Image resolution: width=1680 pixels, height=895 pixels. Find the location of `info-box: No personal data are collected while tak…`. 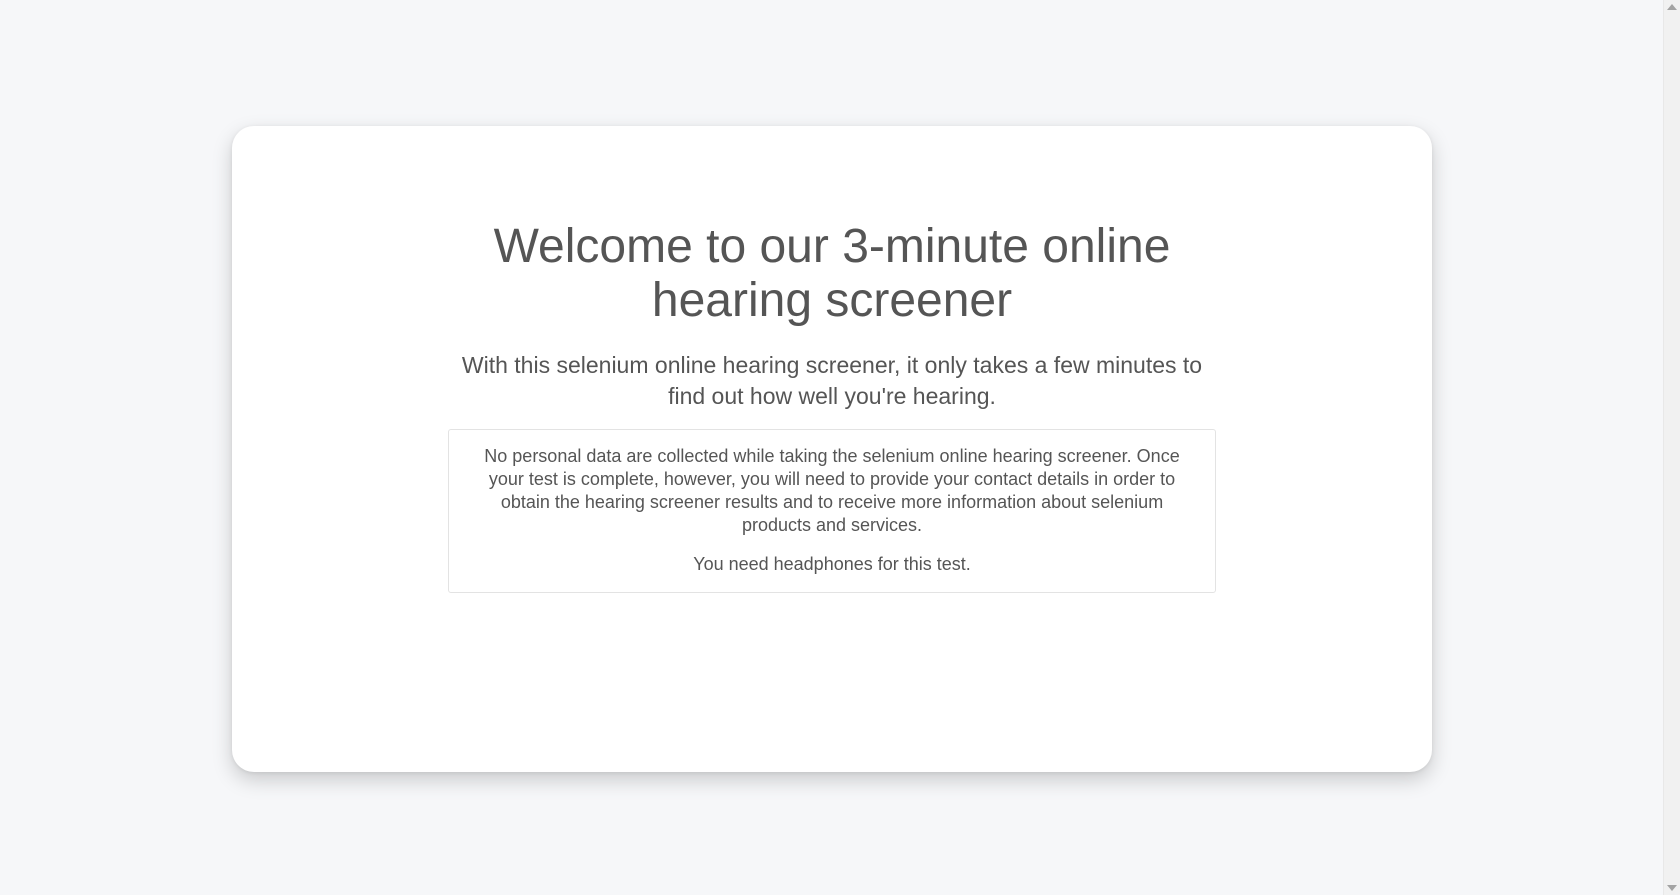

info-box: No personal data are collected while tak… is located at coordinates (832, 511).